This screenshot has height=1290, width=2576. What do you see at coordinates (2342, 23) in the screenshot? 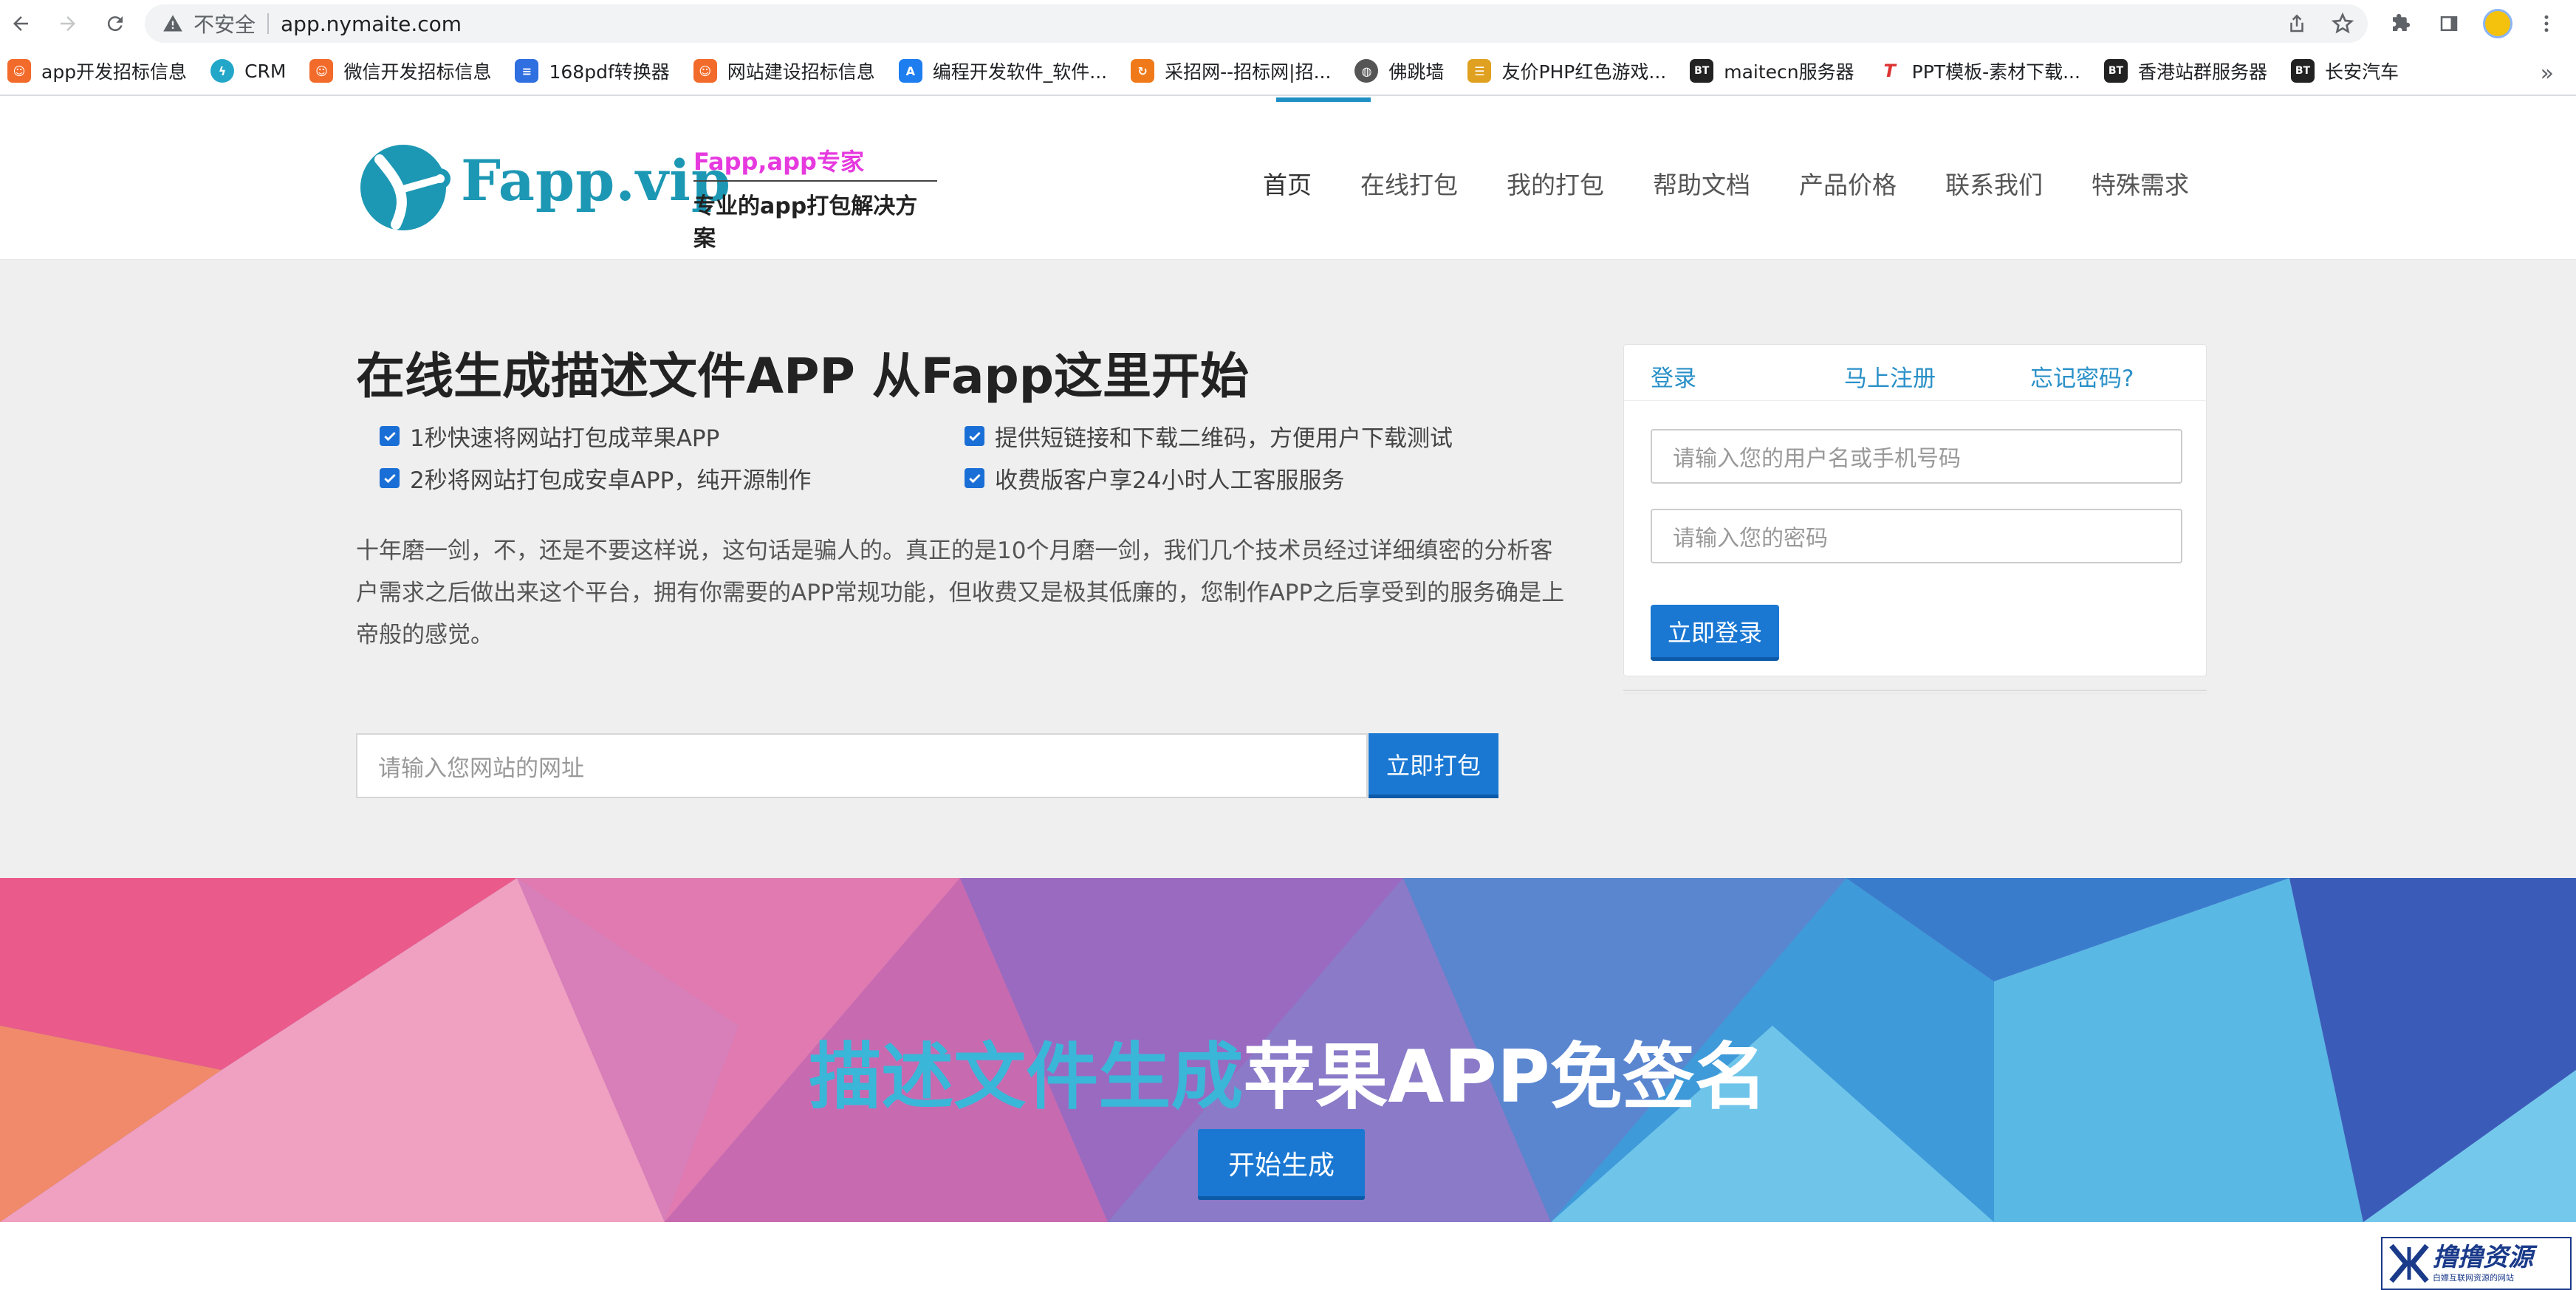
I see `star-icon` at bounding box center [2342, 23].